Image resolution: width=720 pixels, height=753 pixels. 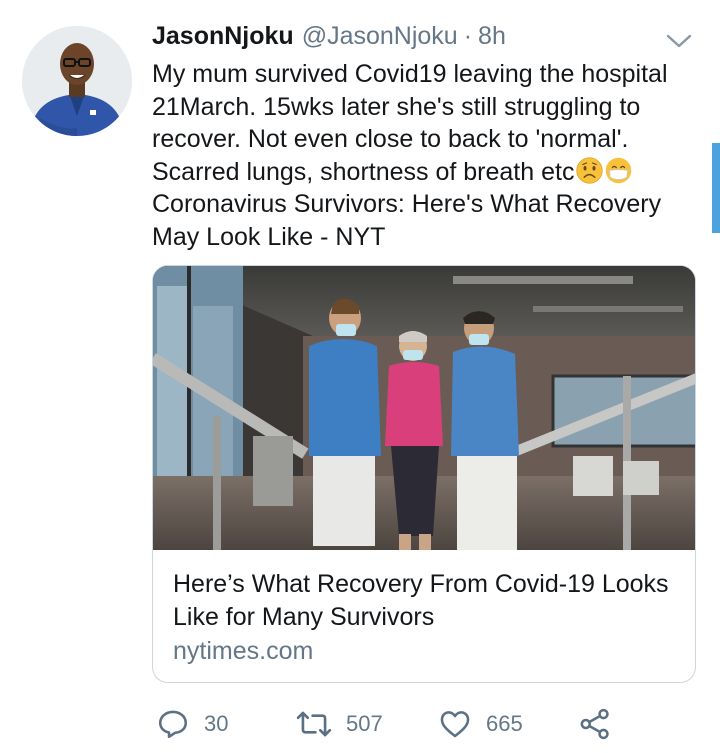 What do you see at coordinates (380, 36) in the screenshot?
I see `author-handle: @JasonNjoku` at bounding box center [380, 36].